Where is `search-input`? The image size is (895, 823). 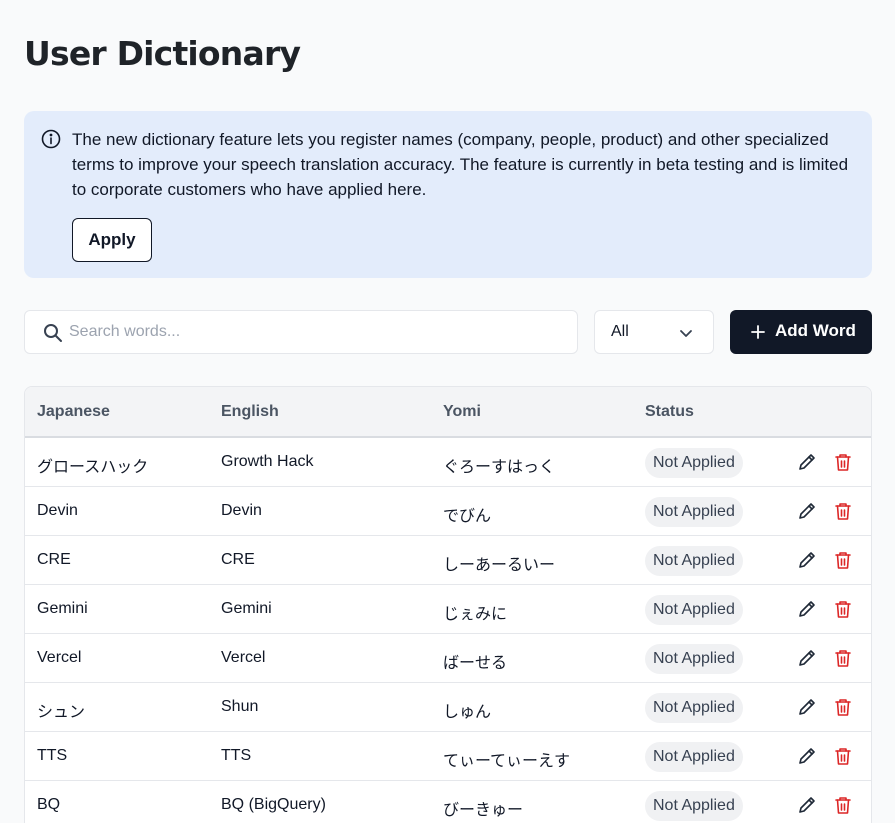 search-input is located at coordinates (319, 332).